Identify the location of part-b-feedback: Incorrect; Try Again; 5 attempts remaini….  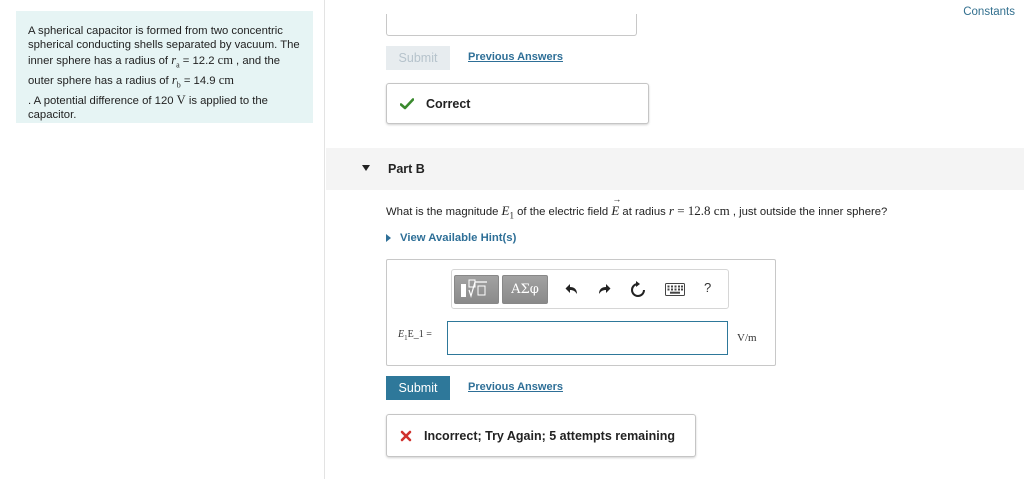
(541, 435).